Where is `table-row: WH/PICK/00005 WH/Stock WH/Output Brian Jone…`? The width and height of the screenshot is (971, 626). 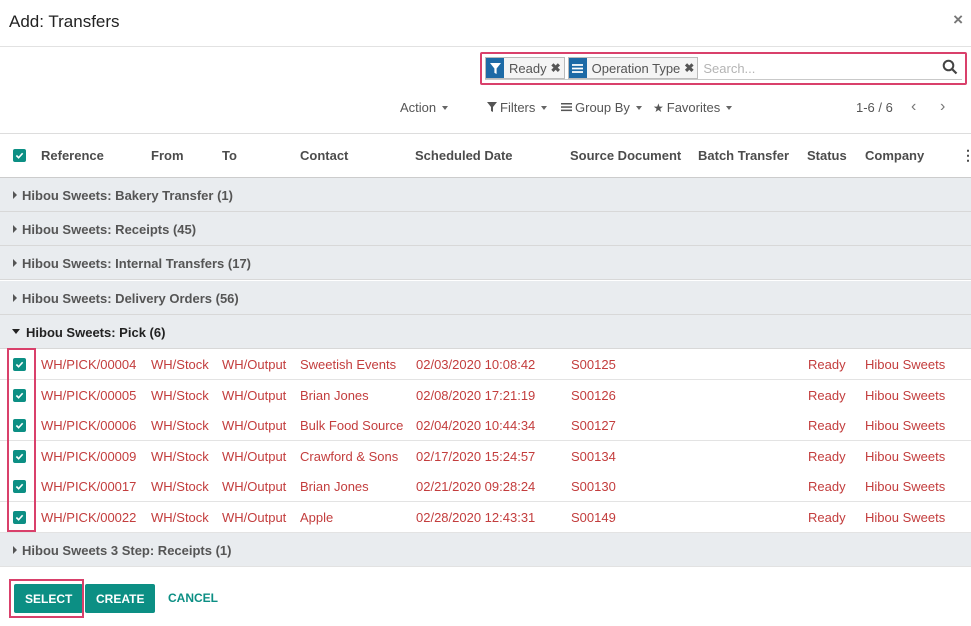
table-row: WH/PICK/00005 WH/Stock WH/Output Brian Jone… is located at coordinates (485, 395).